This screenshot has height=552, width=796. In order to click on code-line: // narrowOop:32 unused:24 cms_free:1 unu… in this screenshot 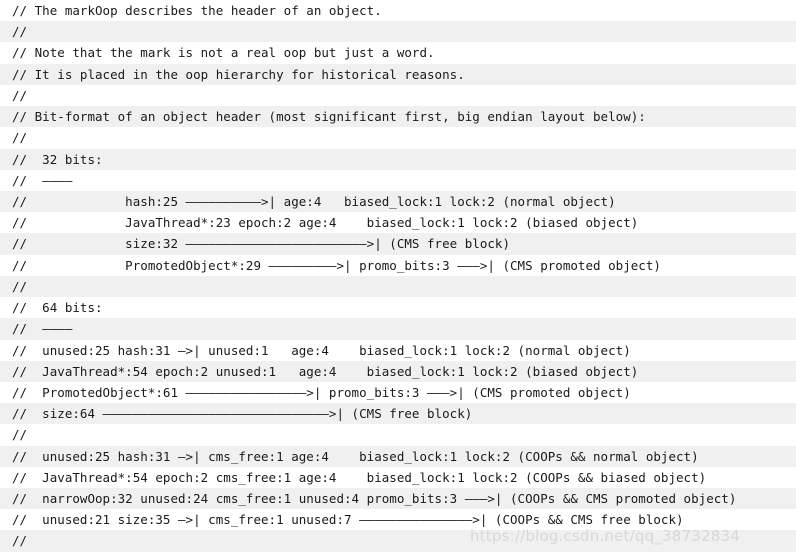, I will do `click(398, 499)`.